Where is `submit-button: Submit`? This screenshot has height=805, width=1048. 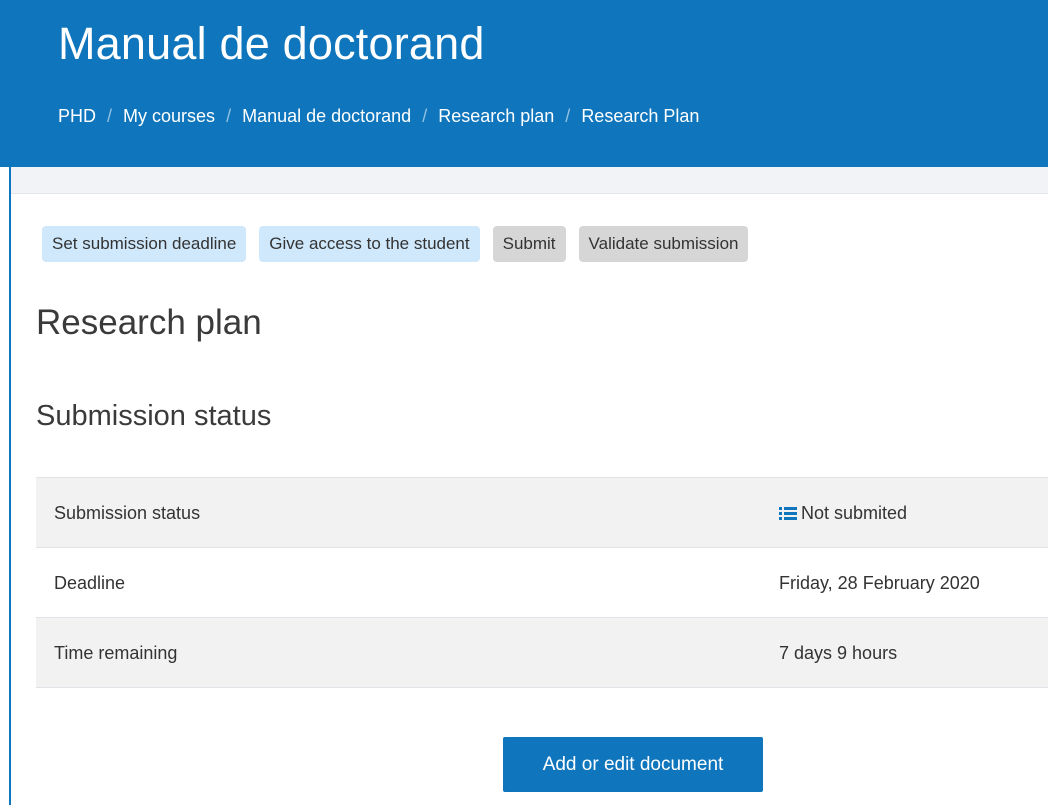 submit-button: Submit is located at coordinates (529, 244).